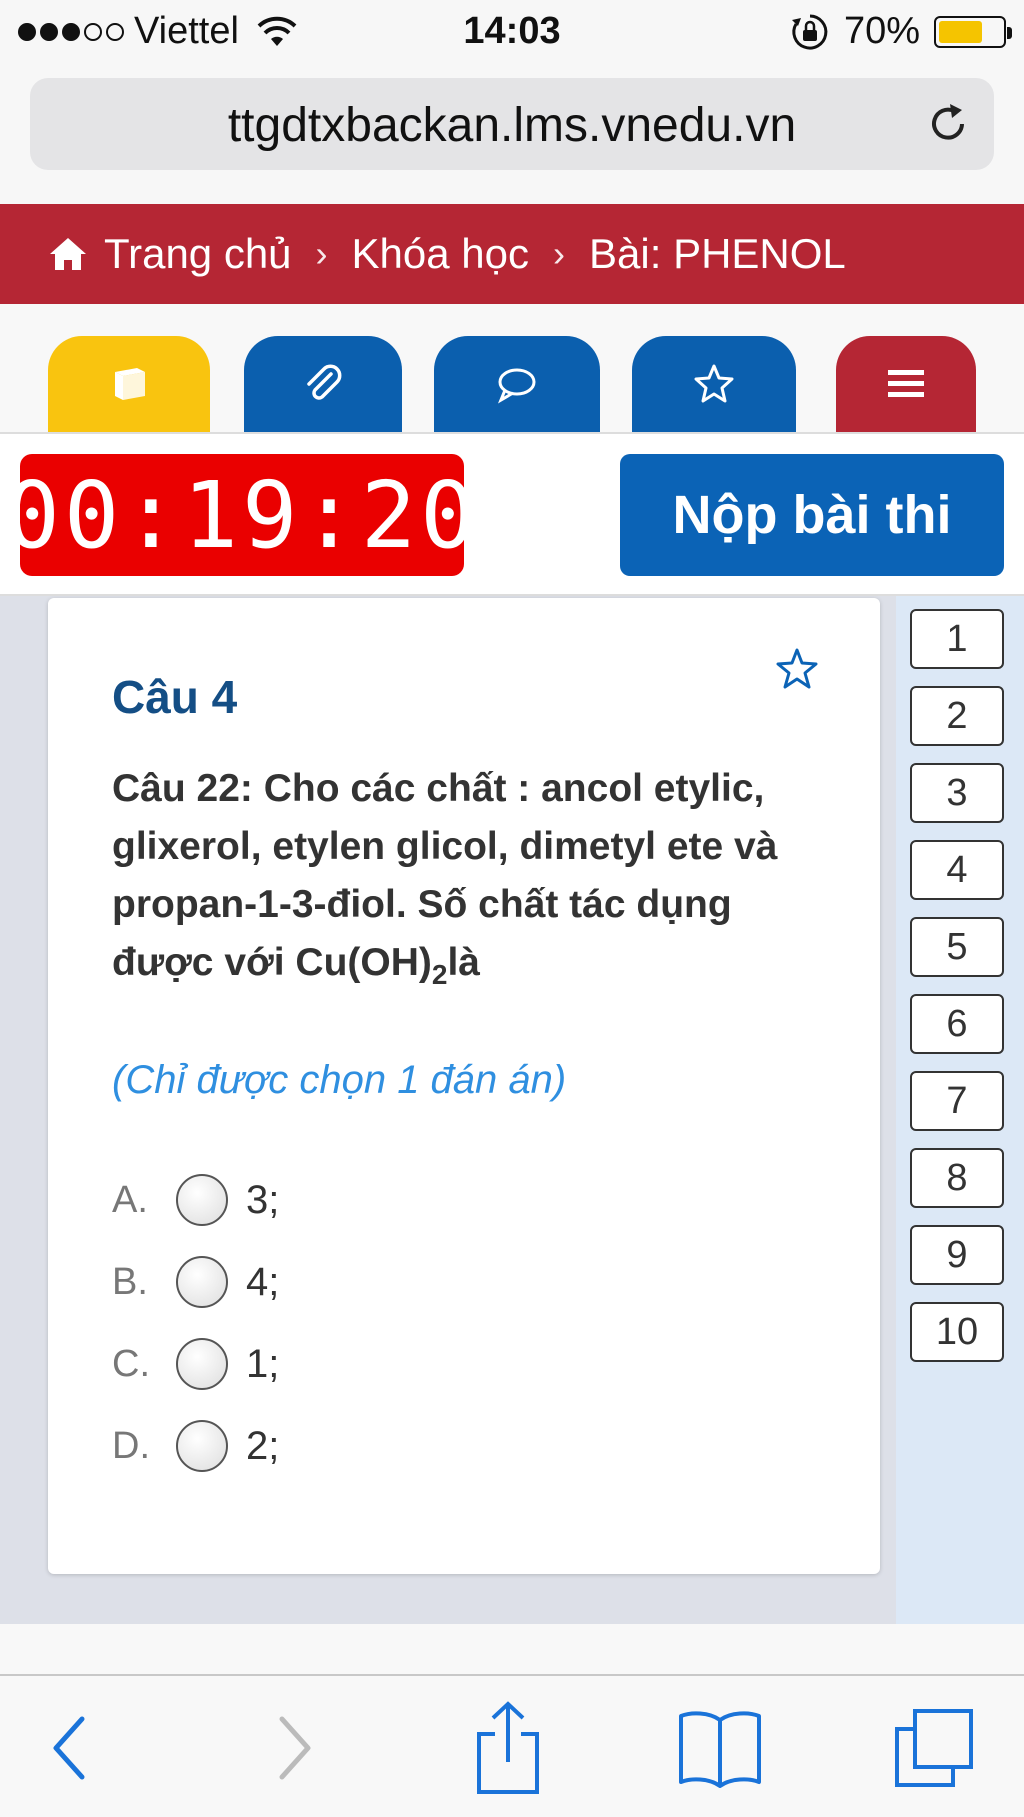 The height and width of the screenshot is (1817, 1024). What do you see at coordinates (440, 254) in the screenshot?
I see `breadcrumb-course: Khóa học` at bounding box center [440, 254].